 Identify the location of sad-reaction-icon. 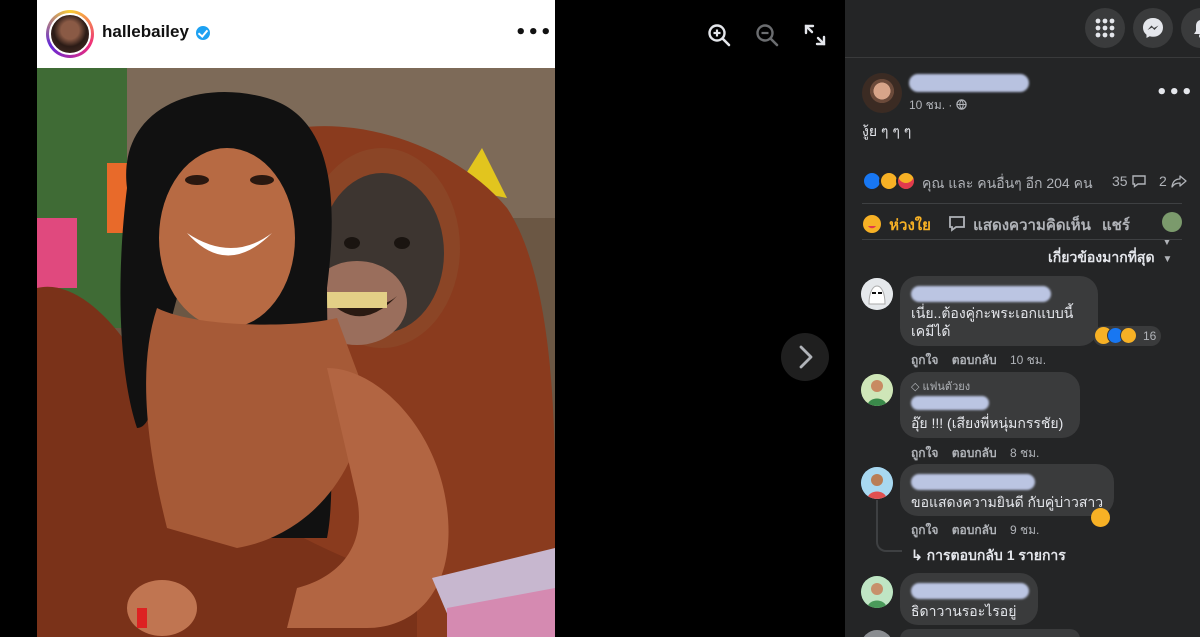
(1128, 335).